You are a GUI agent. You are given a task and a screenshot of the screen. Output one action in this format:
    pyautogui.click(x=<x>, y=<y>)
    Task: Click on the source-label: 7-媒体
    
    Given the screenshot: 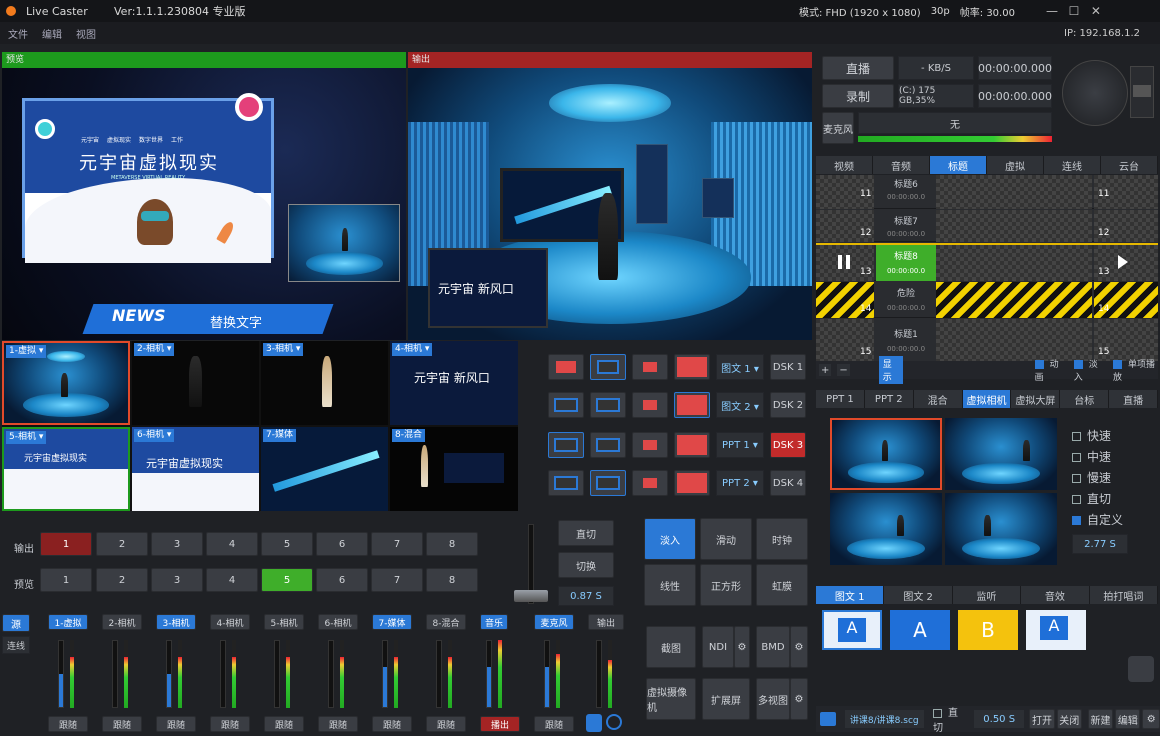 What is the action you would take?
    pyautogui.click(x=279, y=435)
    